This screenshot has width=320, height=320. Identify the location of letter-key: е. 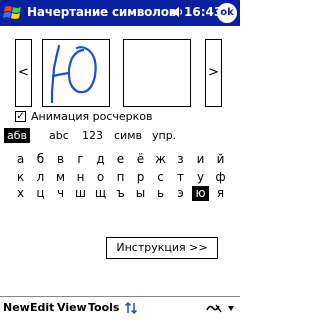
(120, 159).